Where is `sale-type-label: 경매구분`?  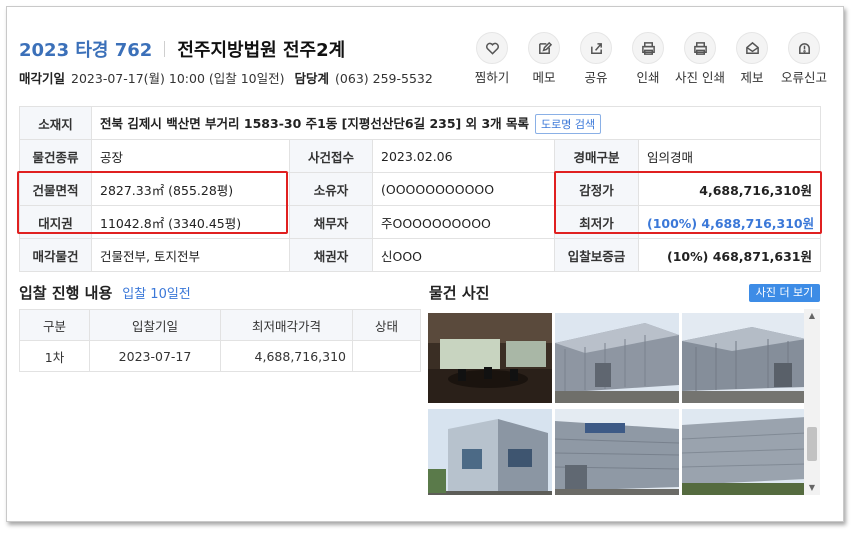 sale-type-label: 경매구분 is located at coordinates (596, 156).